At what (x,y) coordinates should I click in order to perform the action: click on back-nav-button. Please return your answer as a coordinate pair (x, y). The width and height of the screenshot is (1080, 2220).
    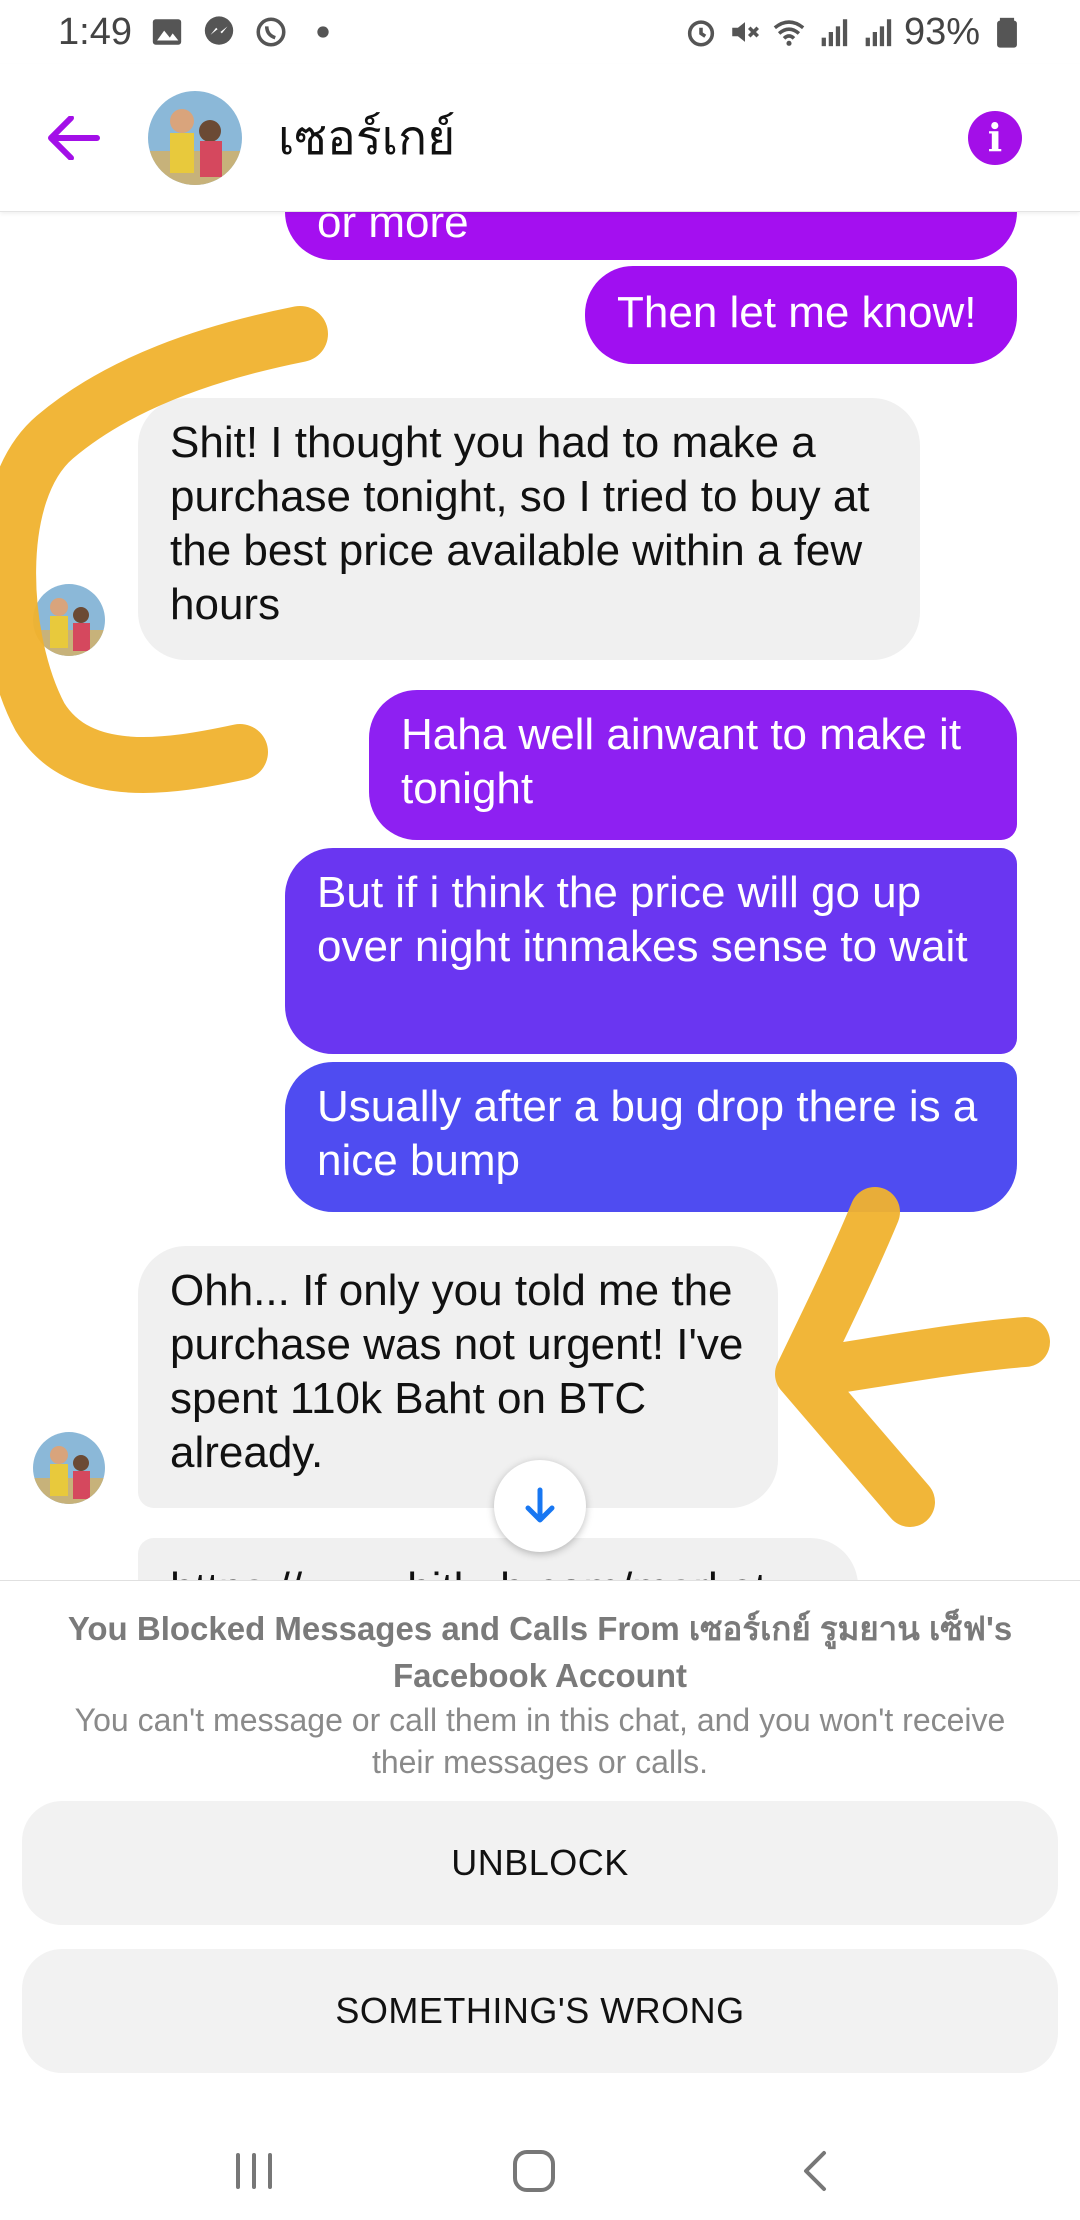
    Looking at the image, I should click on (816, 2171).